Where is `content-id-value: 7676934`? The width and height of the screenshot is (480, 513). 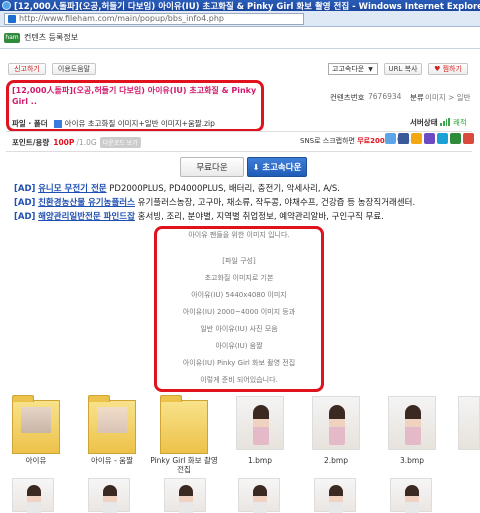 content-id-value: 7676934 is located at coordinates (385, 96).